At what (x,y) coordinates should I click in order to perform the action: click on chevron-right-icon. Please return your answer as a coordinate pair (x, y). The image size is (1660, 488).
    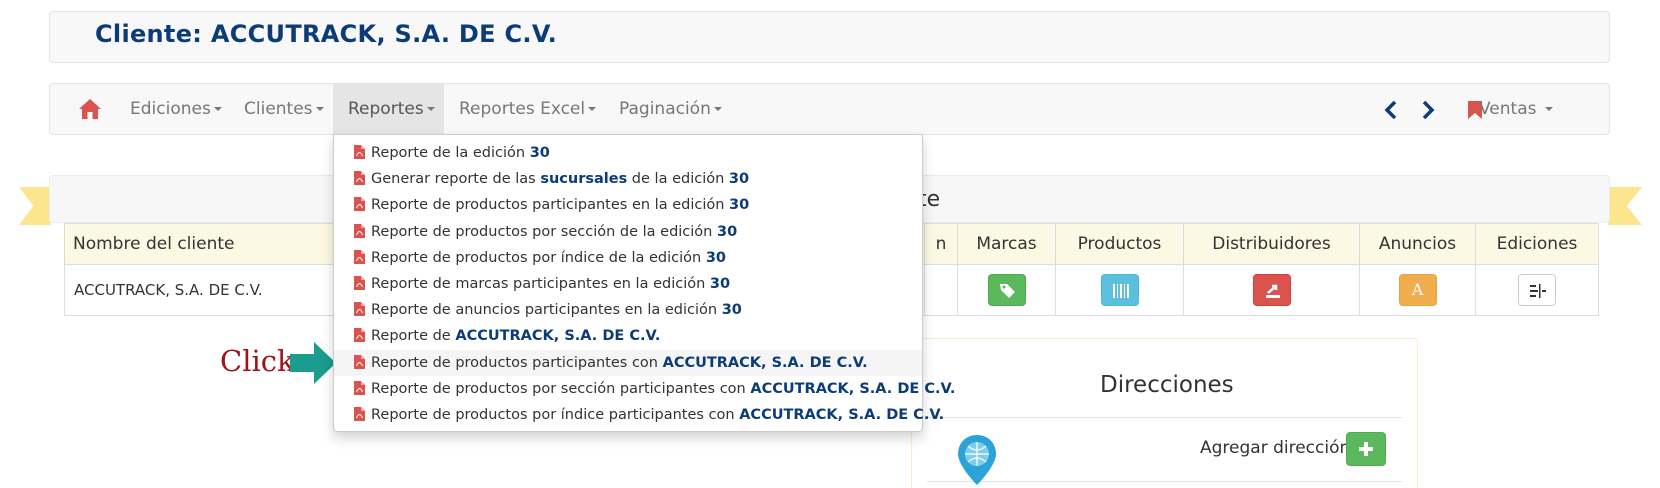
    Looking at the image, I should click on (1428, 110).